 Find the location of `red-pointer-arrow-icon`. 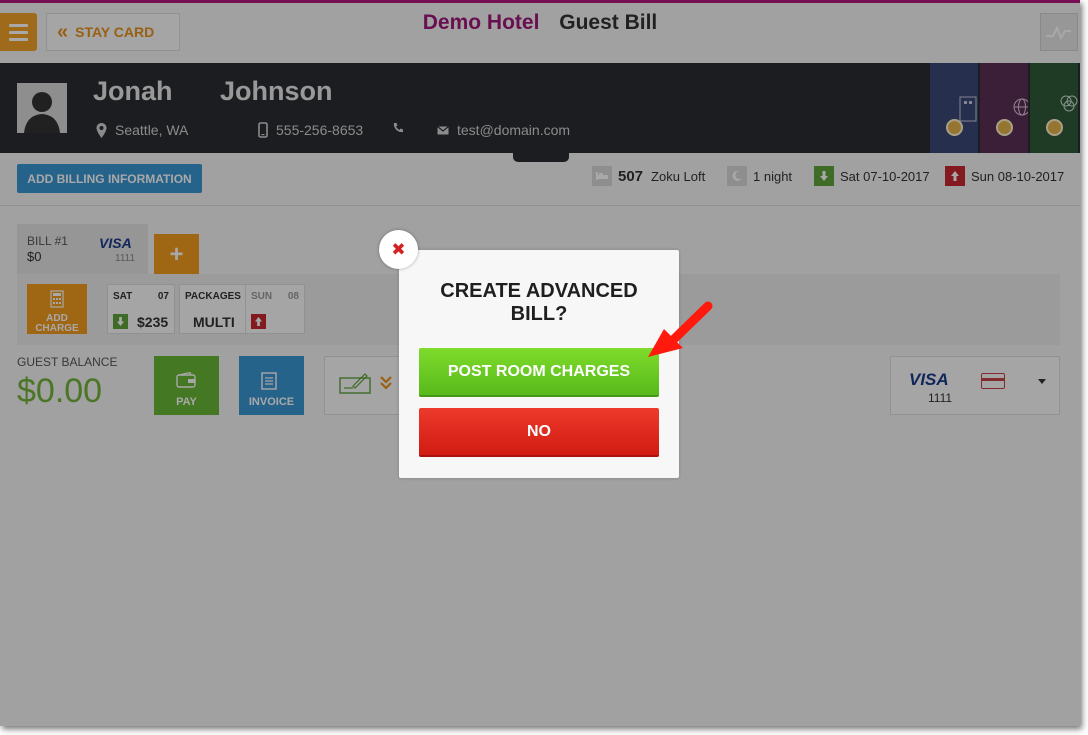

red-pointer-arrow-icon is located at coordinates (680, 329).